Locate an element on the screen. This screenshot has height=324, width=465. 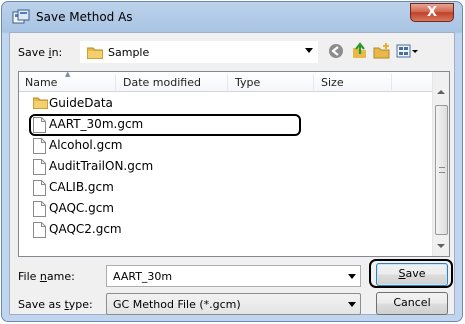
save-in-label: Save in: is located at coordinates (40, 52).